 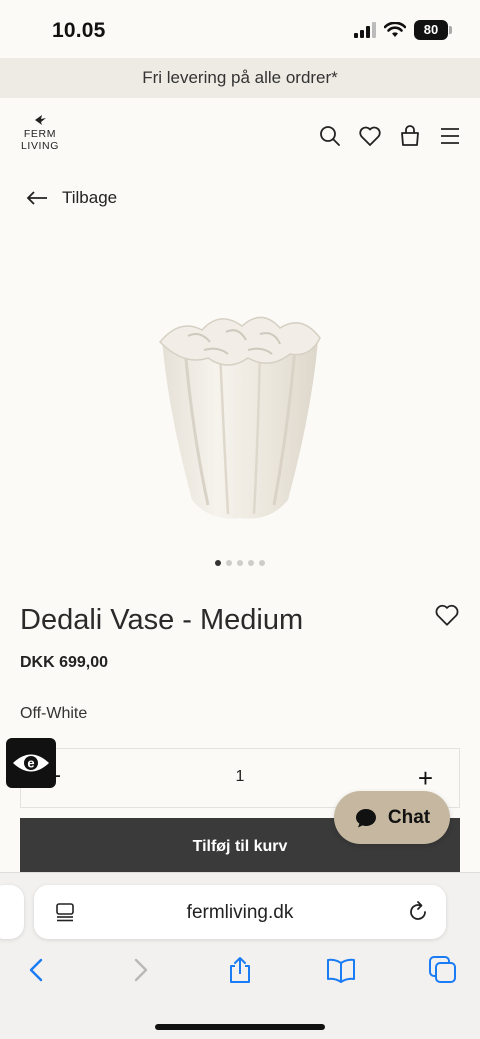 I want to click on status-icons: 80, so click(x=403, y=30).